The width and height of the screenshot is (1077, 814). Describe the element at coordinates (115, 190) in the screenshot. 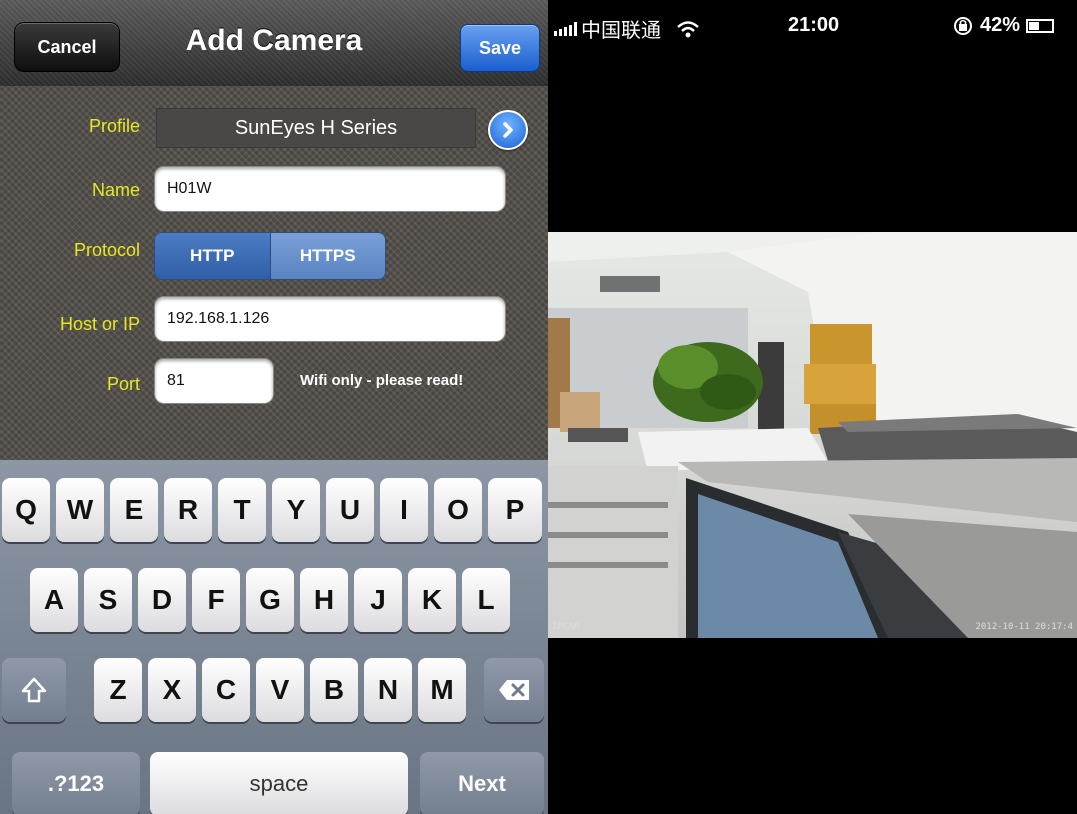

I see `name-label: Name` at that location.